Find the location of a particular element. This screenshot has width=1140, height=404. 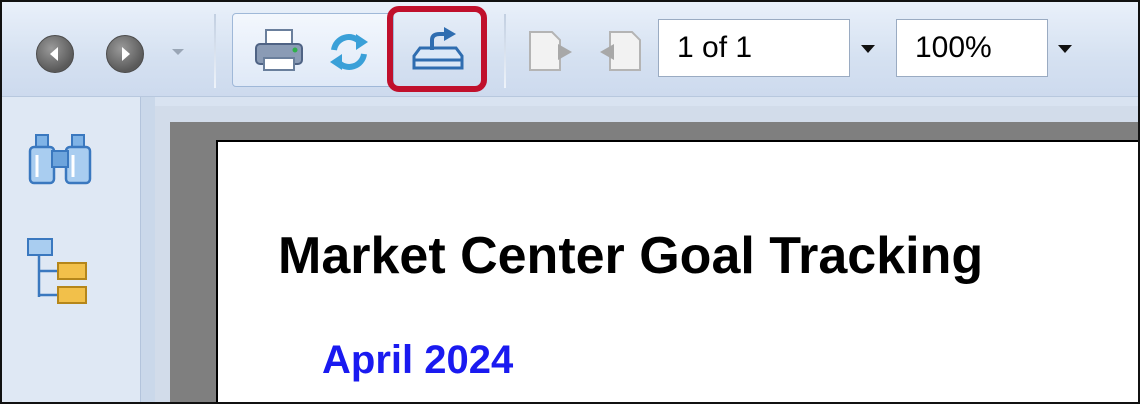

refresh-icon is located at coordinates (349, 52).